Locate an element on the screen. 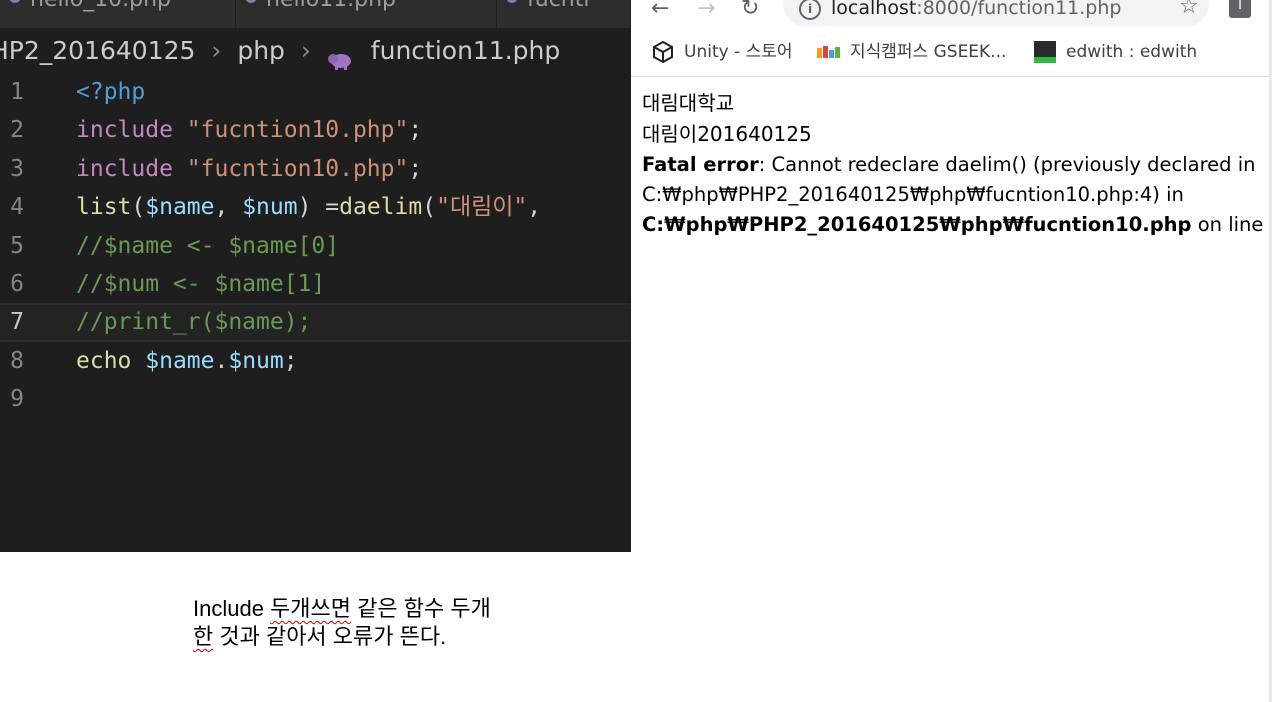 The height and width of the screenshot is (702, 1272). code-text: list($name, $num) =daelim("대림이", is located at coordinates (315, 207).